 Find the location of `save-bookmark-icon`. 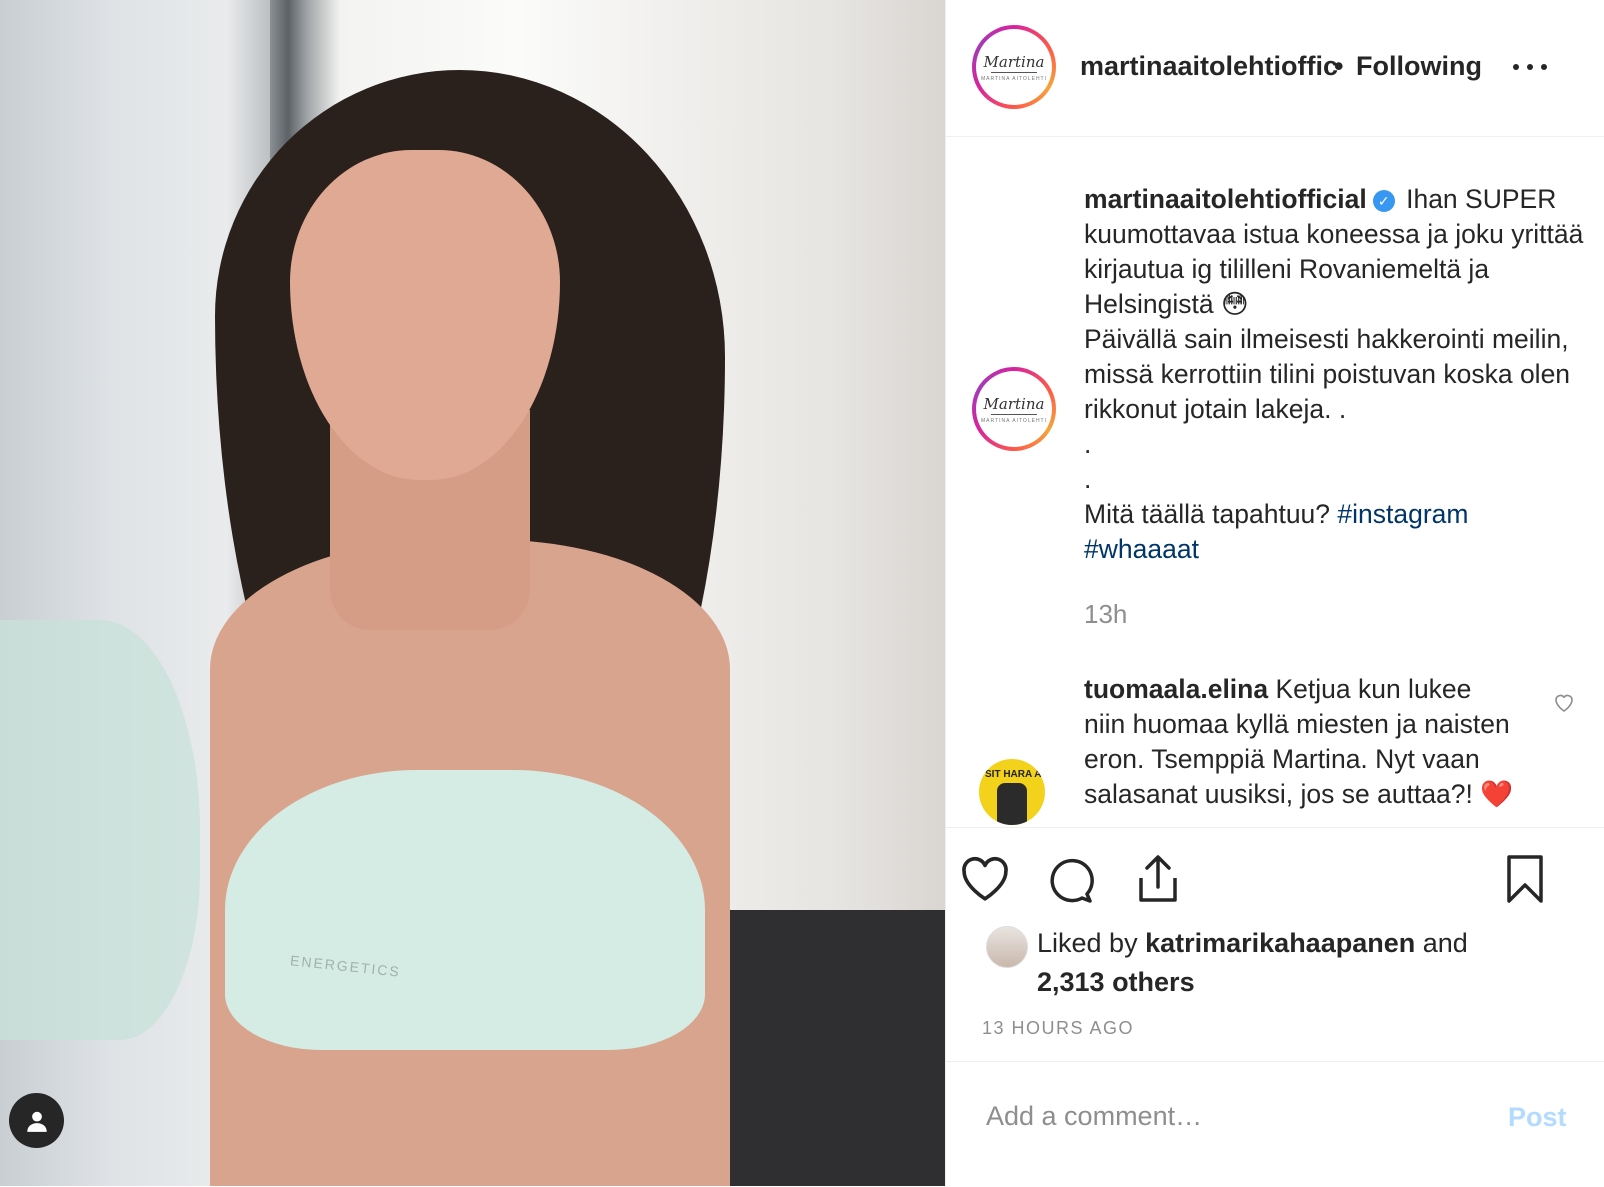

save-bookmark-icon is located at coordinates (1525, 879).